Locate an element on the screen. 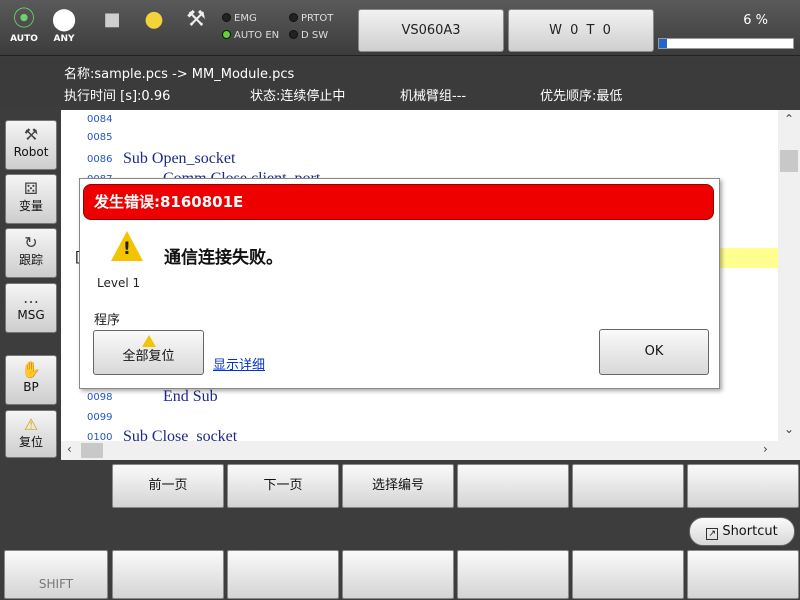  lamp-indicator: ● is located at coordinates (154, 29).